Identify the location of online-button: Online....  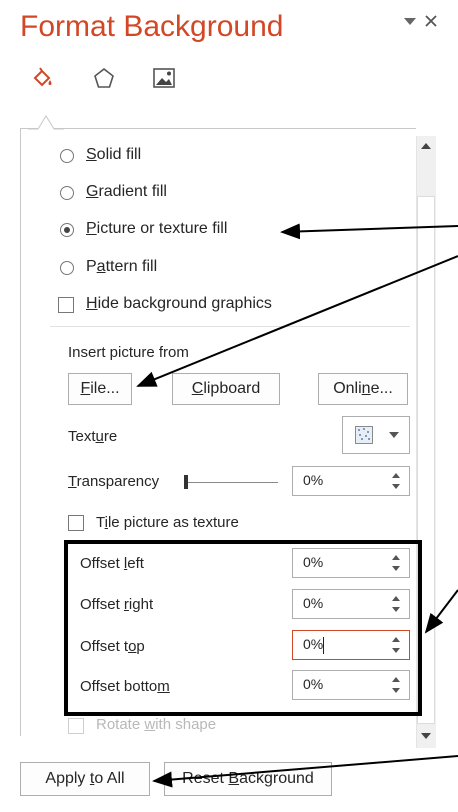
(363, 389).